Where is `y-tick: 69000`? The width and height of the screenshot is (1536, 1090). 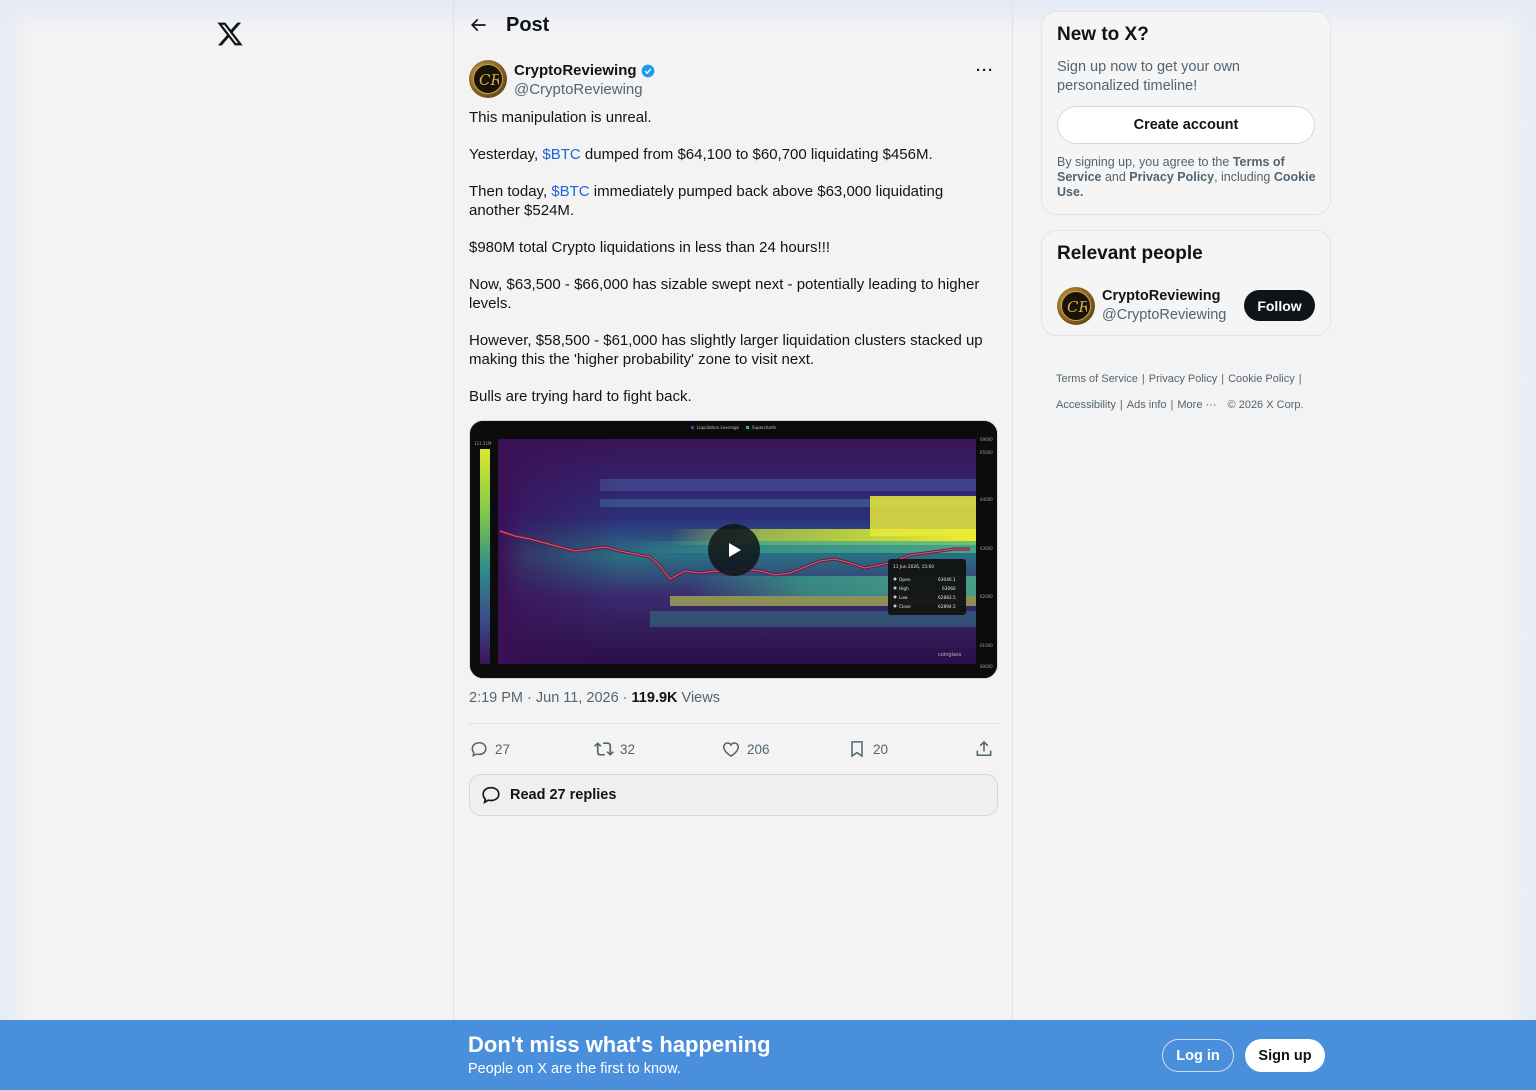 y-tick: 69000 is located at coordinates (986, 439).